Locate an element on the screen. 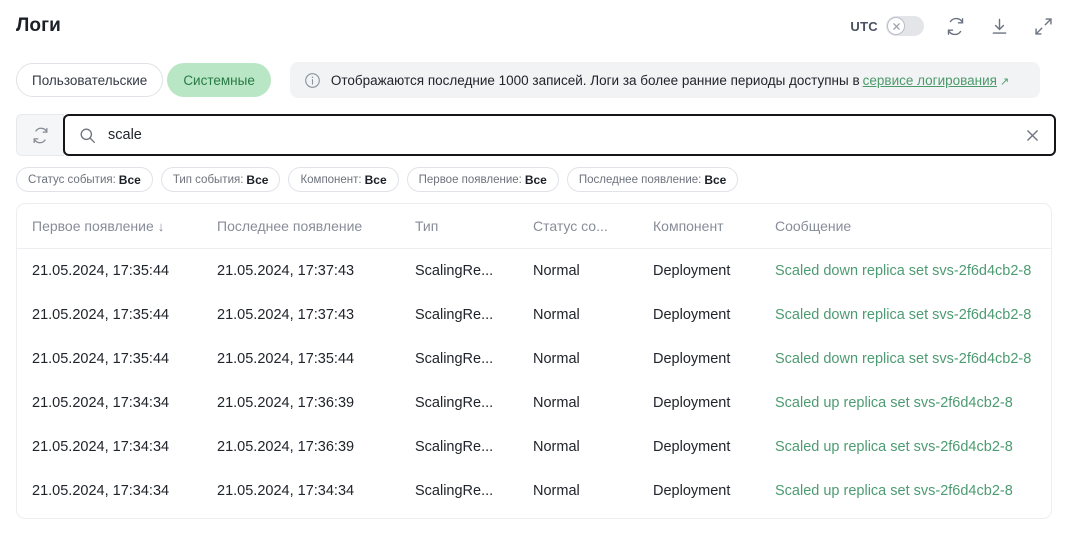 The image size is (1072, 537). download-icon is located at coordinates (999, 26).